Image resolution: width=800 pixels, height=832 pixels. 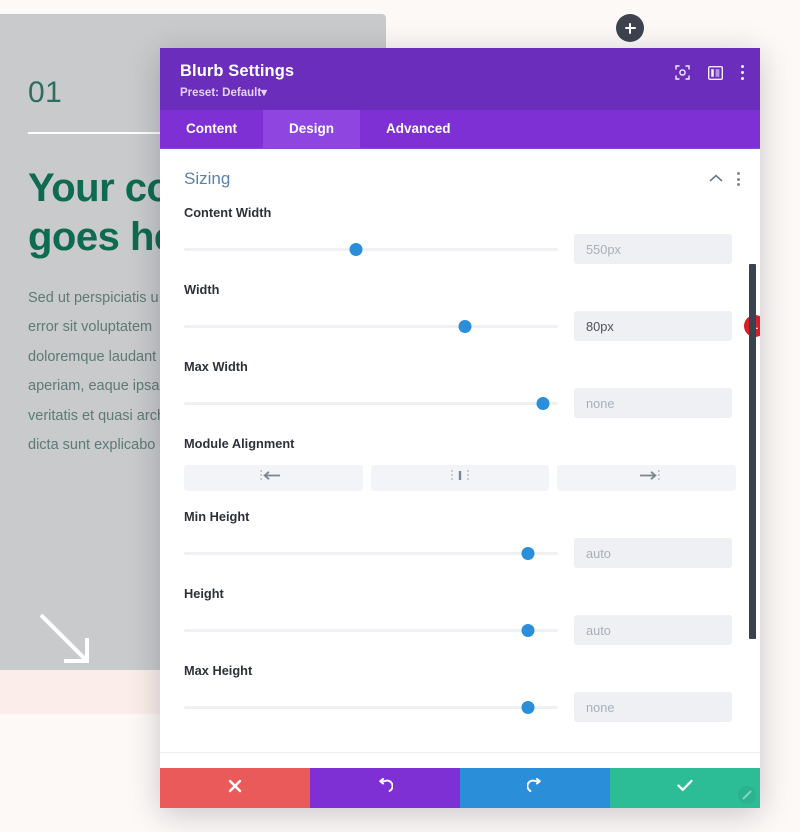 I want to click on field-row-height: auto, so click(x=460, y=630).